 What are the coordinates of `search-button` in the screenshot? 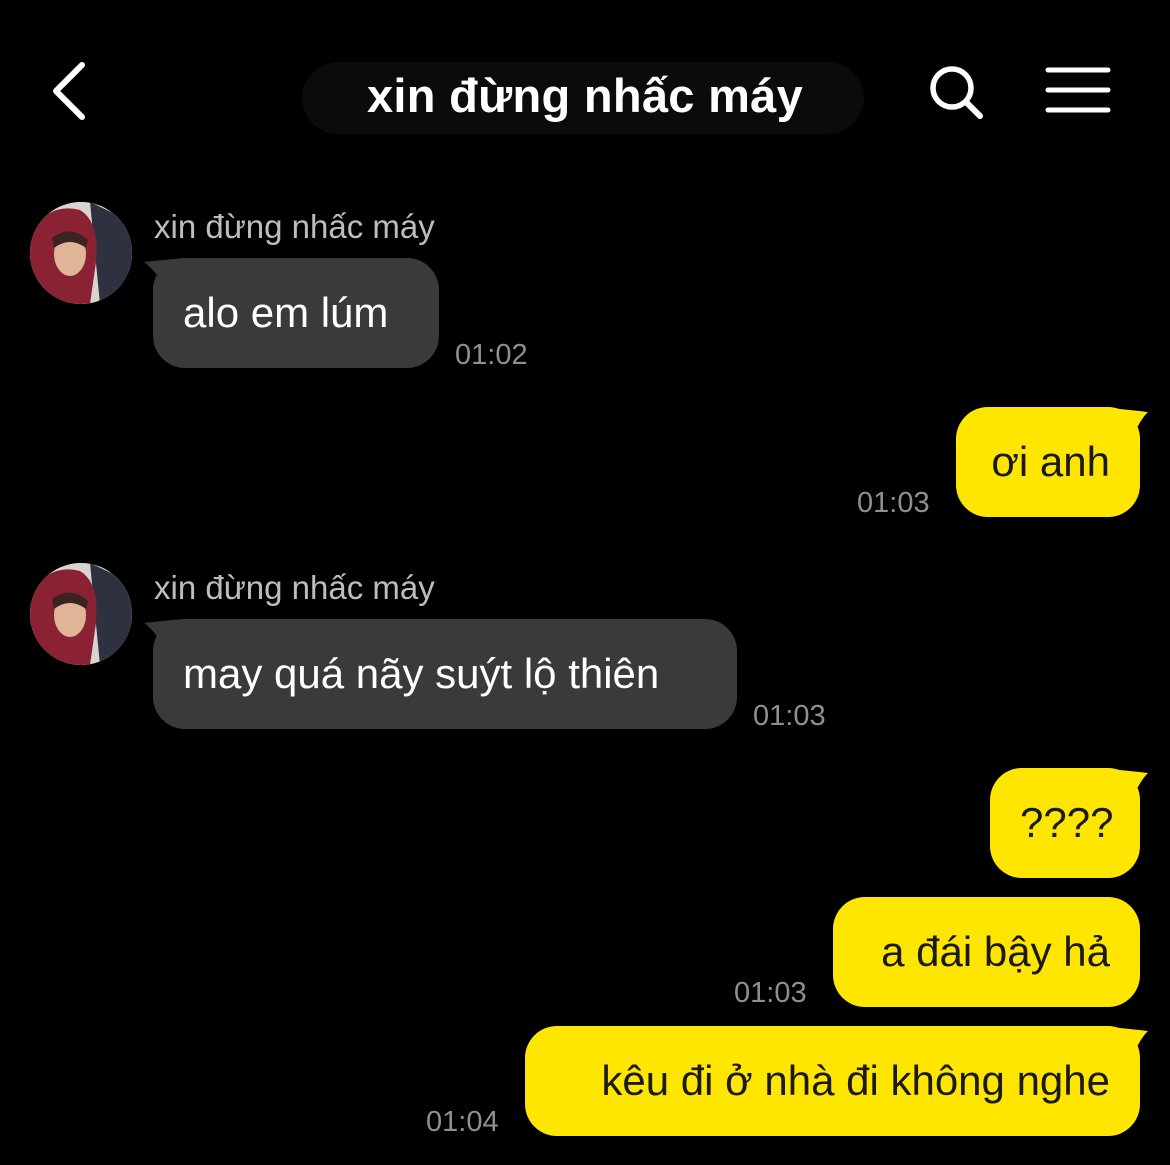 It's located at (957, 93).